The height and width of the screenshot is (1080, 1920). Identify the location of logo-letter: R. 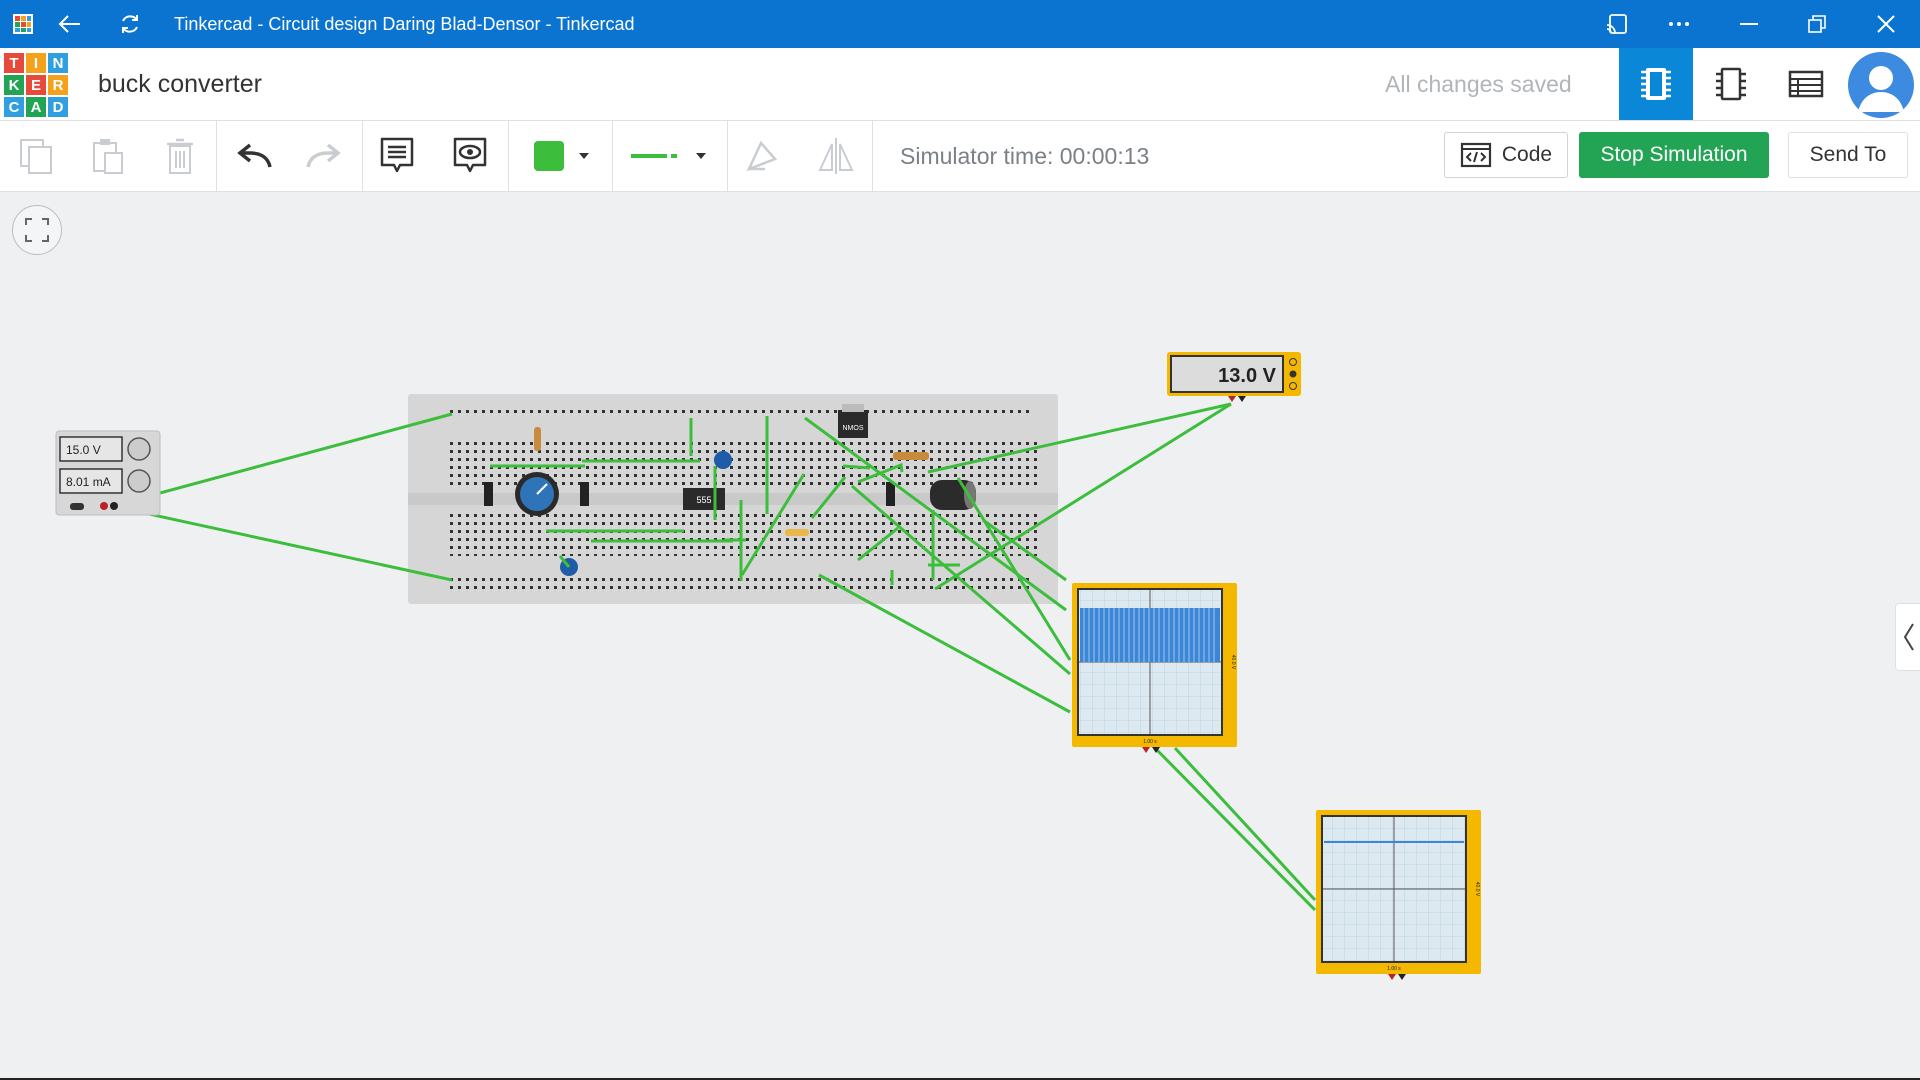
(58, 85).